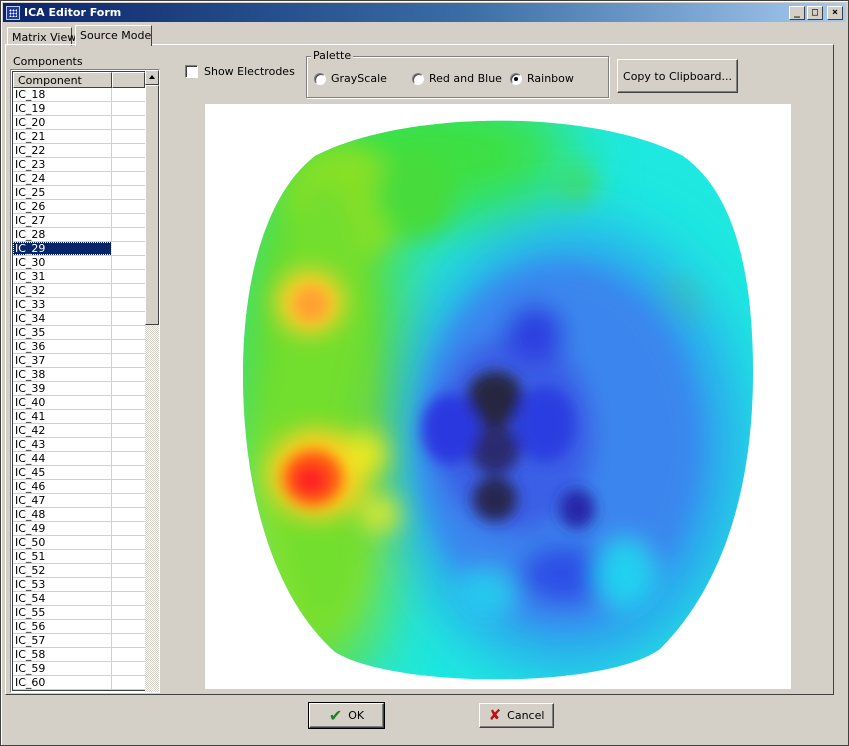  Describe the element at coordinates (62, 206) in the screenshot. I see `component-name: IC_26` at that location.